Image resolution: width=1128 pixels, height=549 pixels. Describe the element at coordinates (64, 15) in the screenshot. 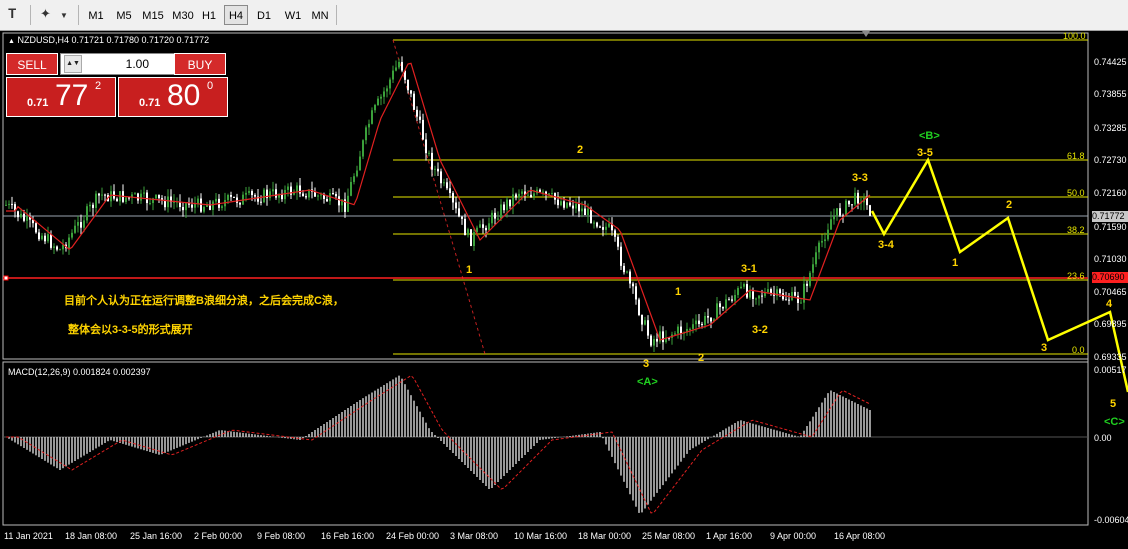

I see `chevron-down-icon: ▼` at that location.